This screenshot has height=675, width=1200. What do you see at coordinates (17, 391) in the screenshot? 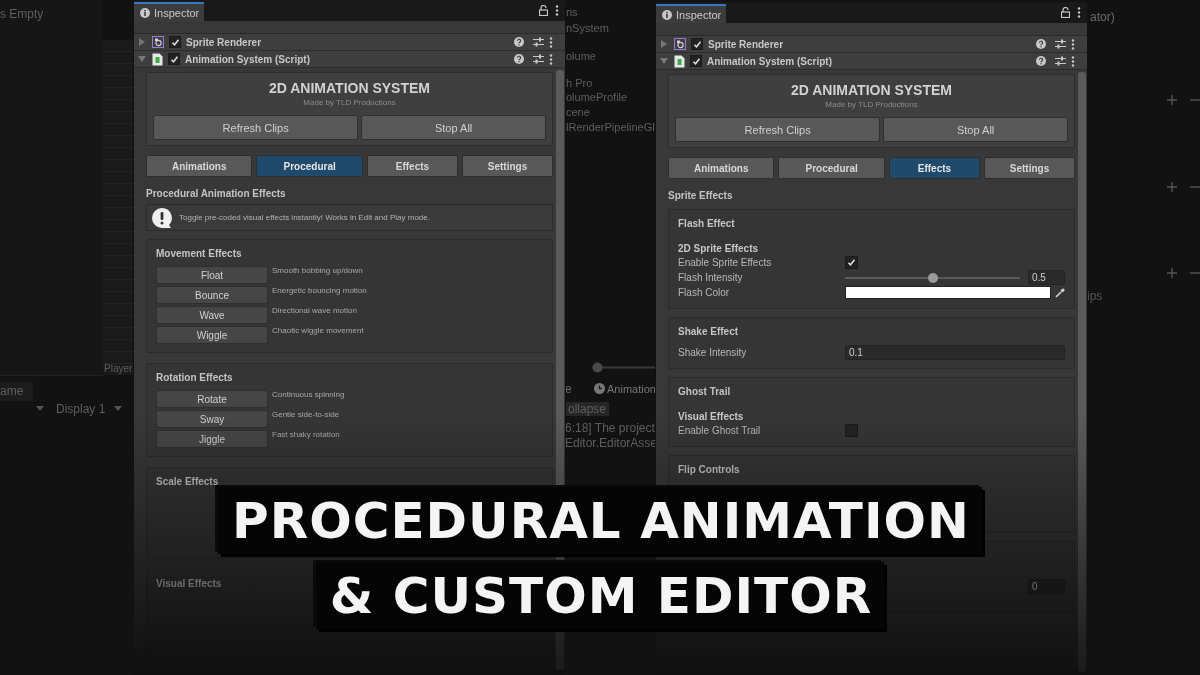
I see `game-tab: ame` at bounding box center [17, 391].